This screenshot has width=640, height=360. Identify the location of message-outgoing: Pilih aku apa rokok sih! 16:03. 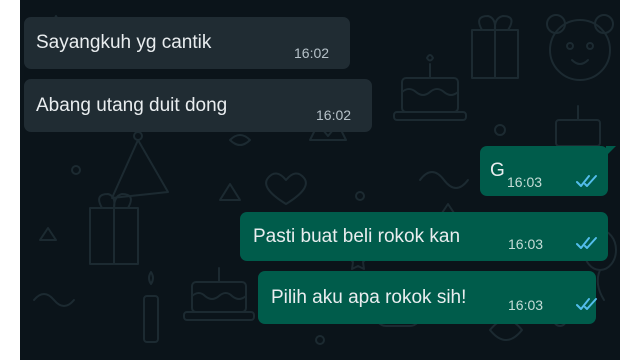
(427, 297).